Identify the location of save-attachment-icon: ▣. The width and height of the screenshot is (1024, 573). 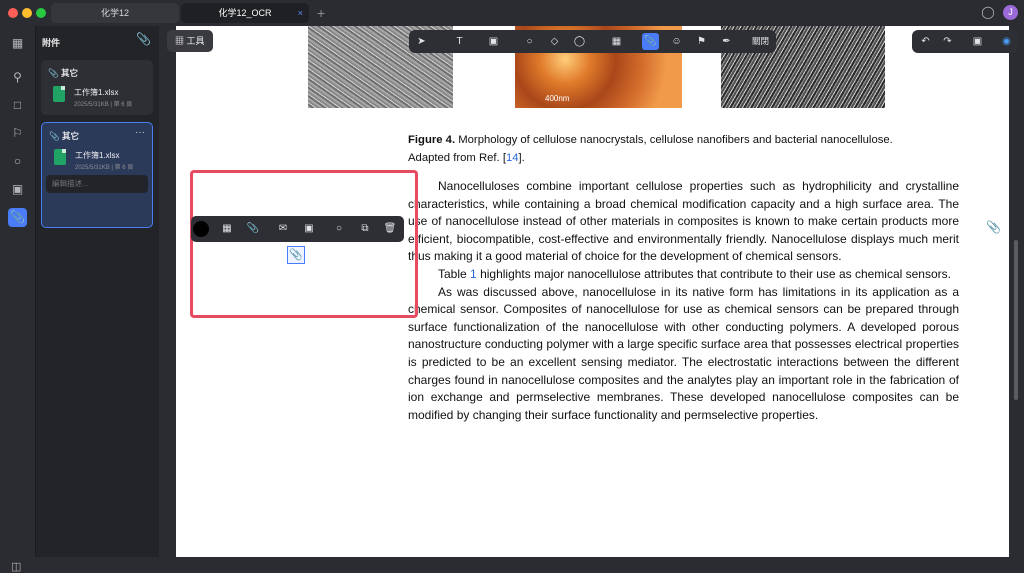
(309, 229).